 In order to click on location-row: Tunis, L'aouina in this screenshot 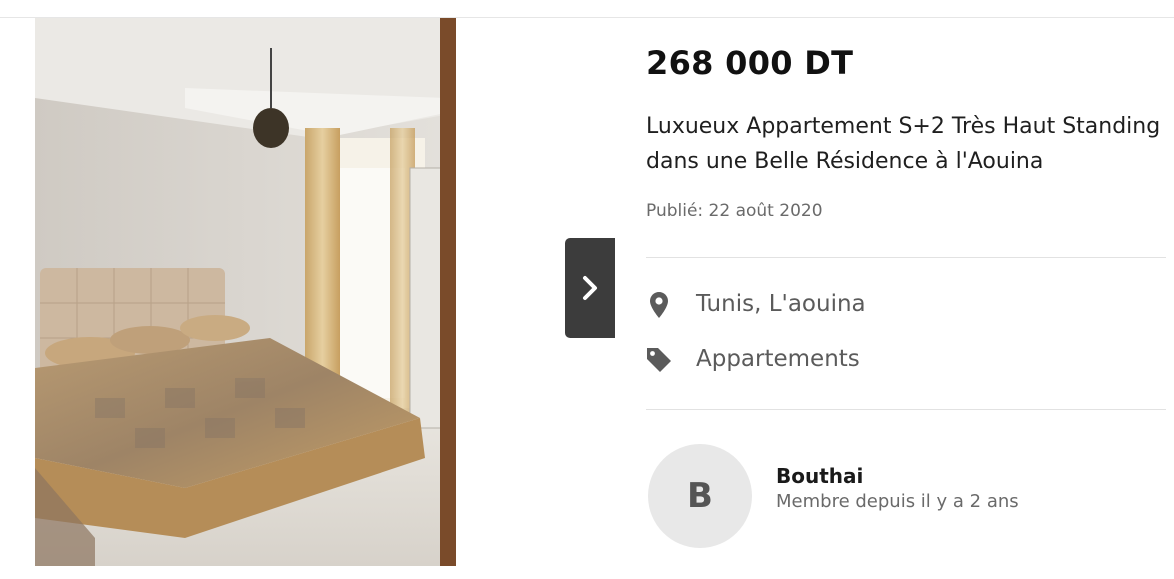, I will do `click(756, 305)`.